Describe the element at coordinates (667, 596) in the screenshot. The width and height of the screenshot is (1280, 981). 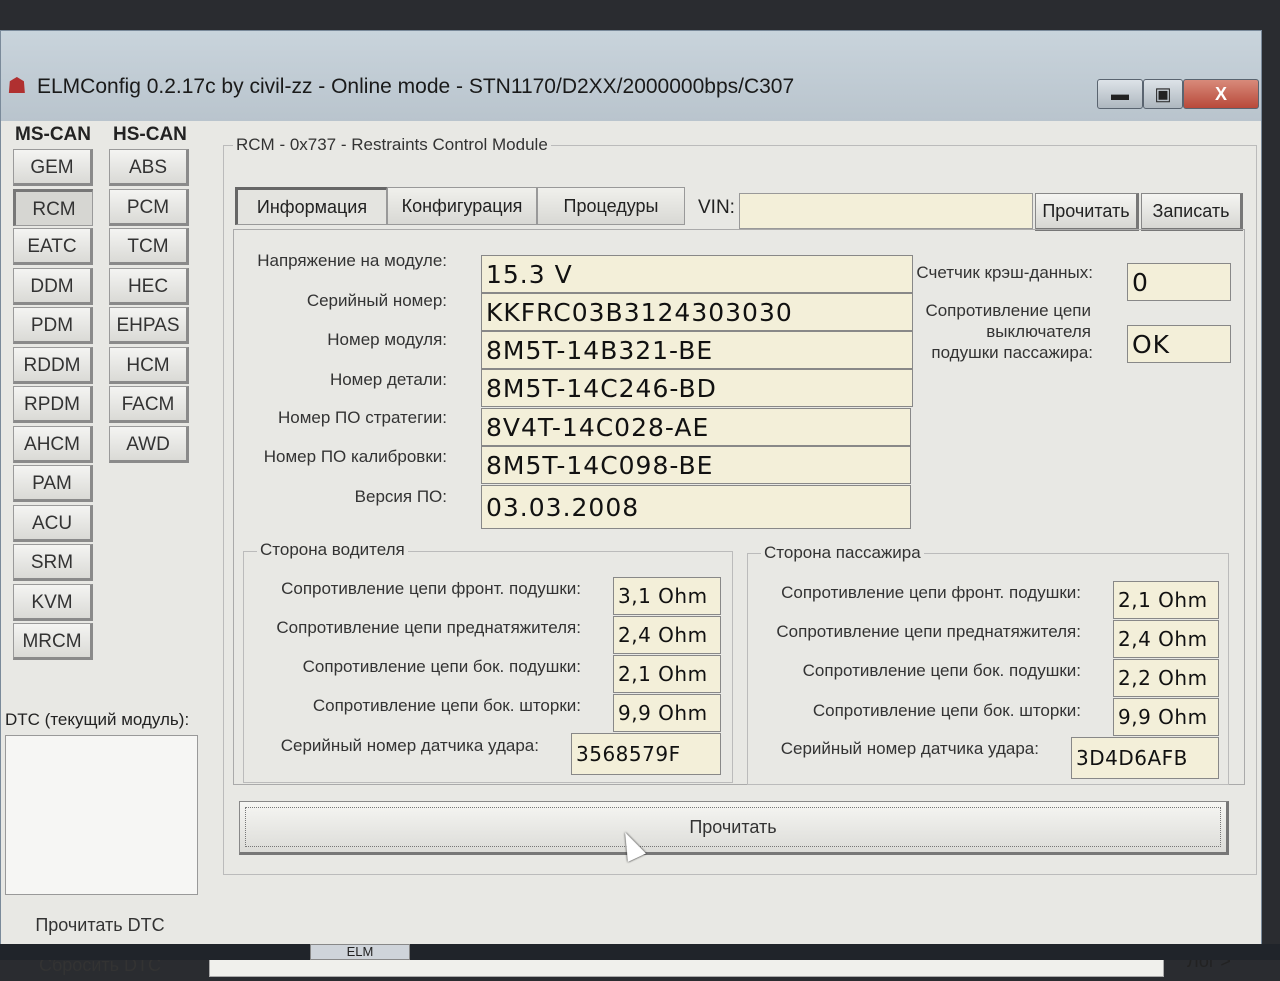
I see `driver-front-value: 3,1 Ohm` at that location.